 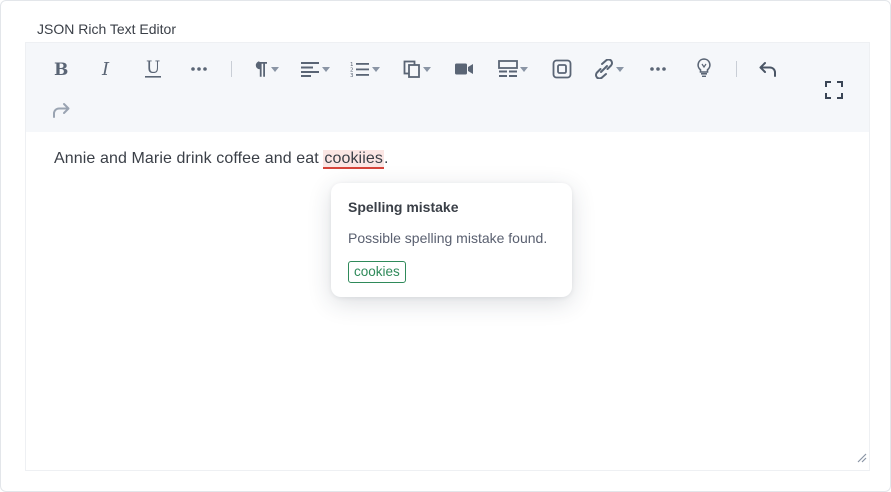 I want to click on paste-icon, so click(x=417, y=69).